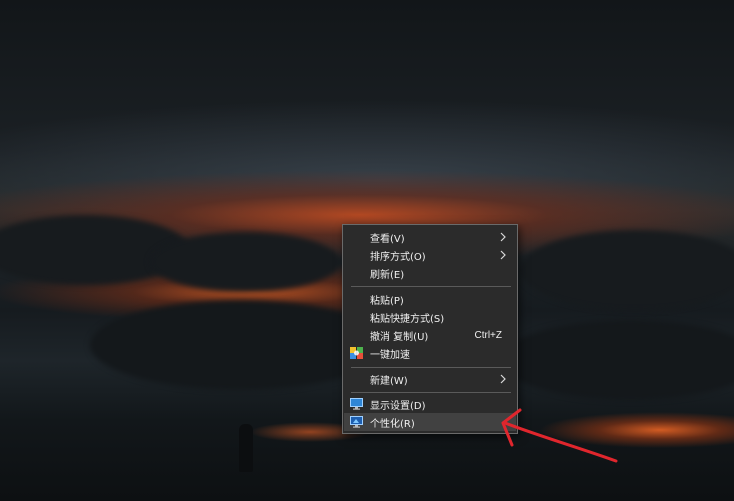 Image resolution: width=734 pixels, height=501 pixels. Describe the element at coordinates (430, 404) in the screenshot. I see `menu-item-display-settings: 显示设置(D)` at that location.